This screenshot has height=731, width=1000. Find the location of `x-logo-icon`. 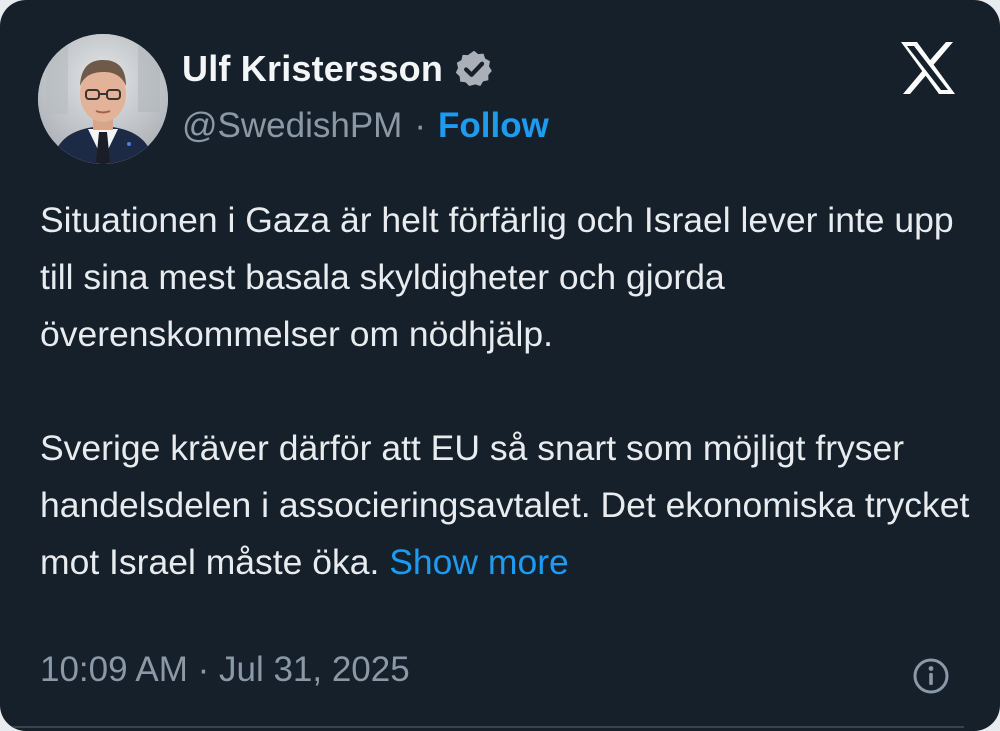

x-logo-icon is located at coordinates (928, 68).